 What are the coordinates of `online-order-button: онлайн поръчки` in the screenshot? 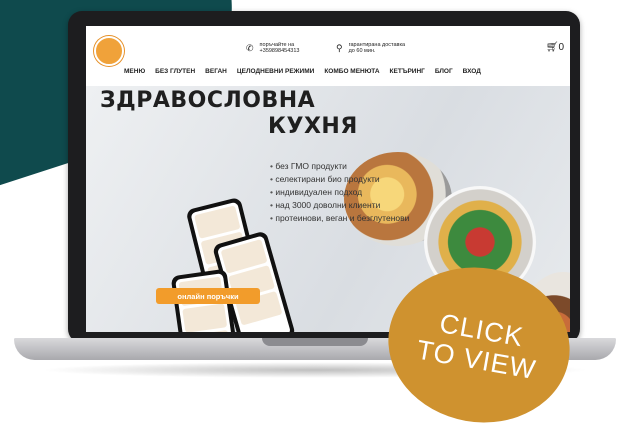 It's located at (208, 296).